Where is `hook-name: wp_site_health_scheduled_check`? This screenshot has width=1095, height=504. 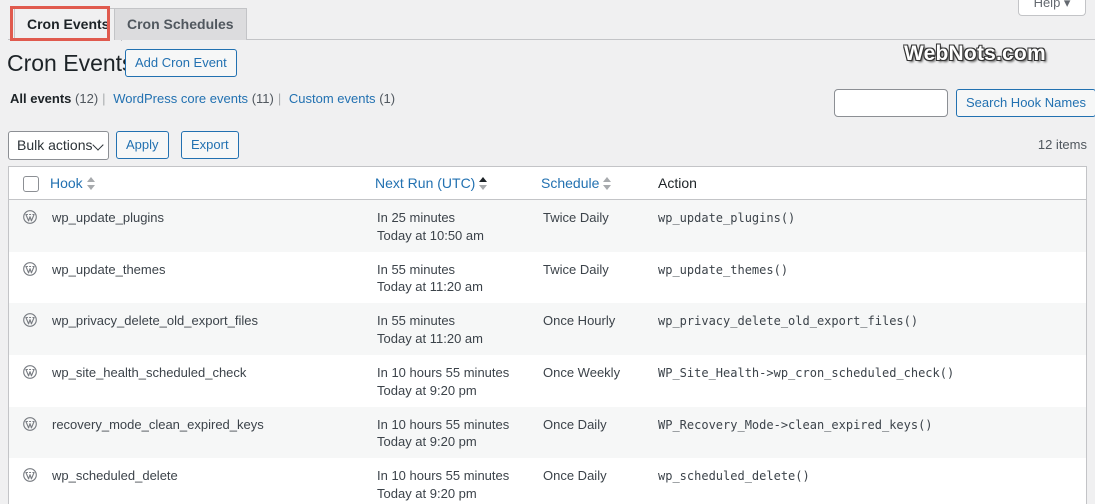
hook-name: wp_site_health_scheduled_check is located at coordinates (149, 373).